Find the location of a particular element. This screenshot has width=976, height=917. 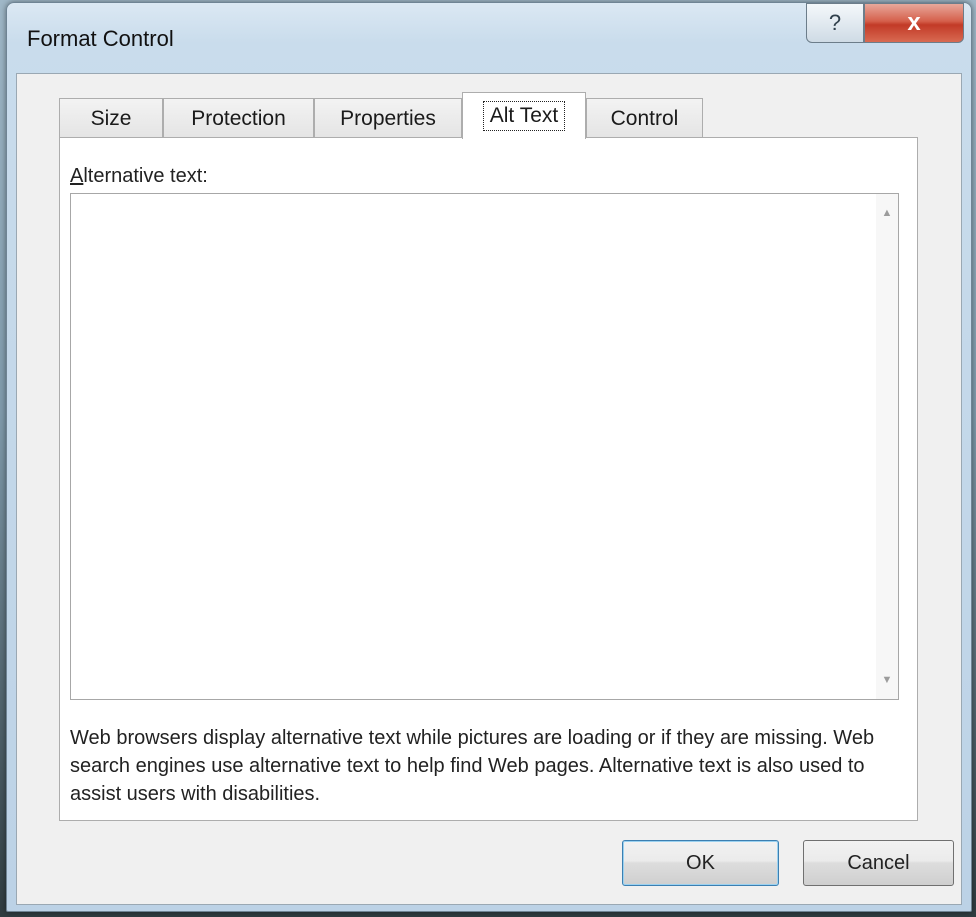

tab-label: Properties is located at coordinates (388, 118).